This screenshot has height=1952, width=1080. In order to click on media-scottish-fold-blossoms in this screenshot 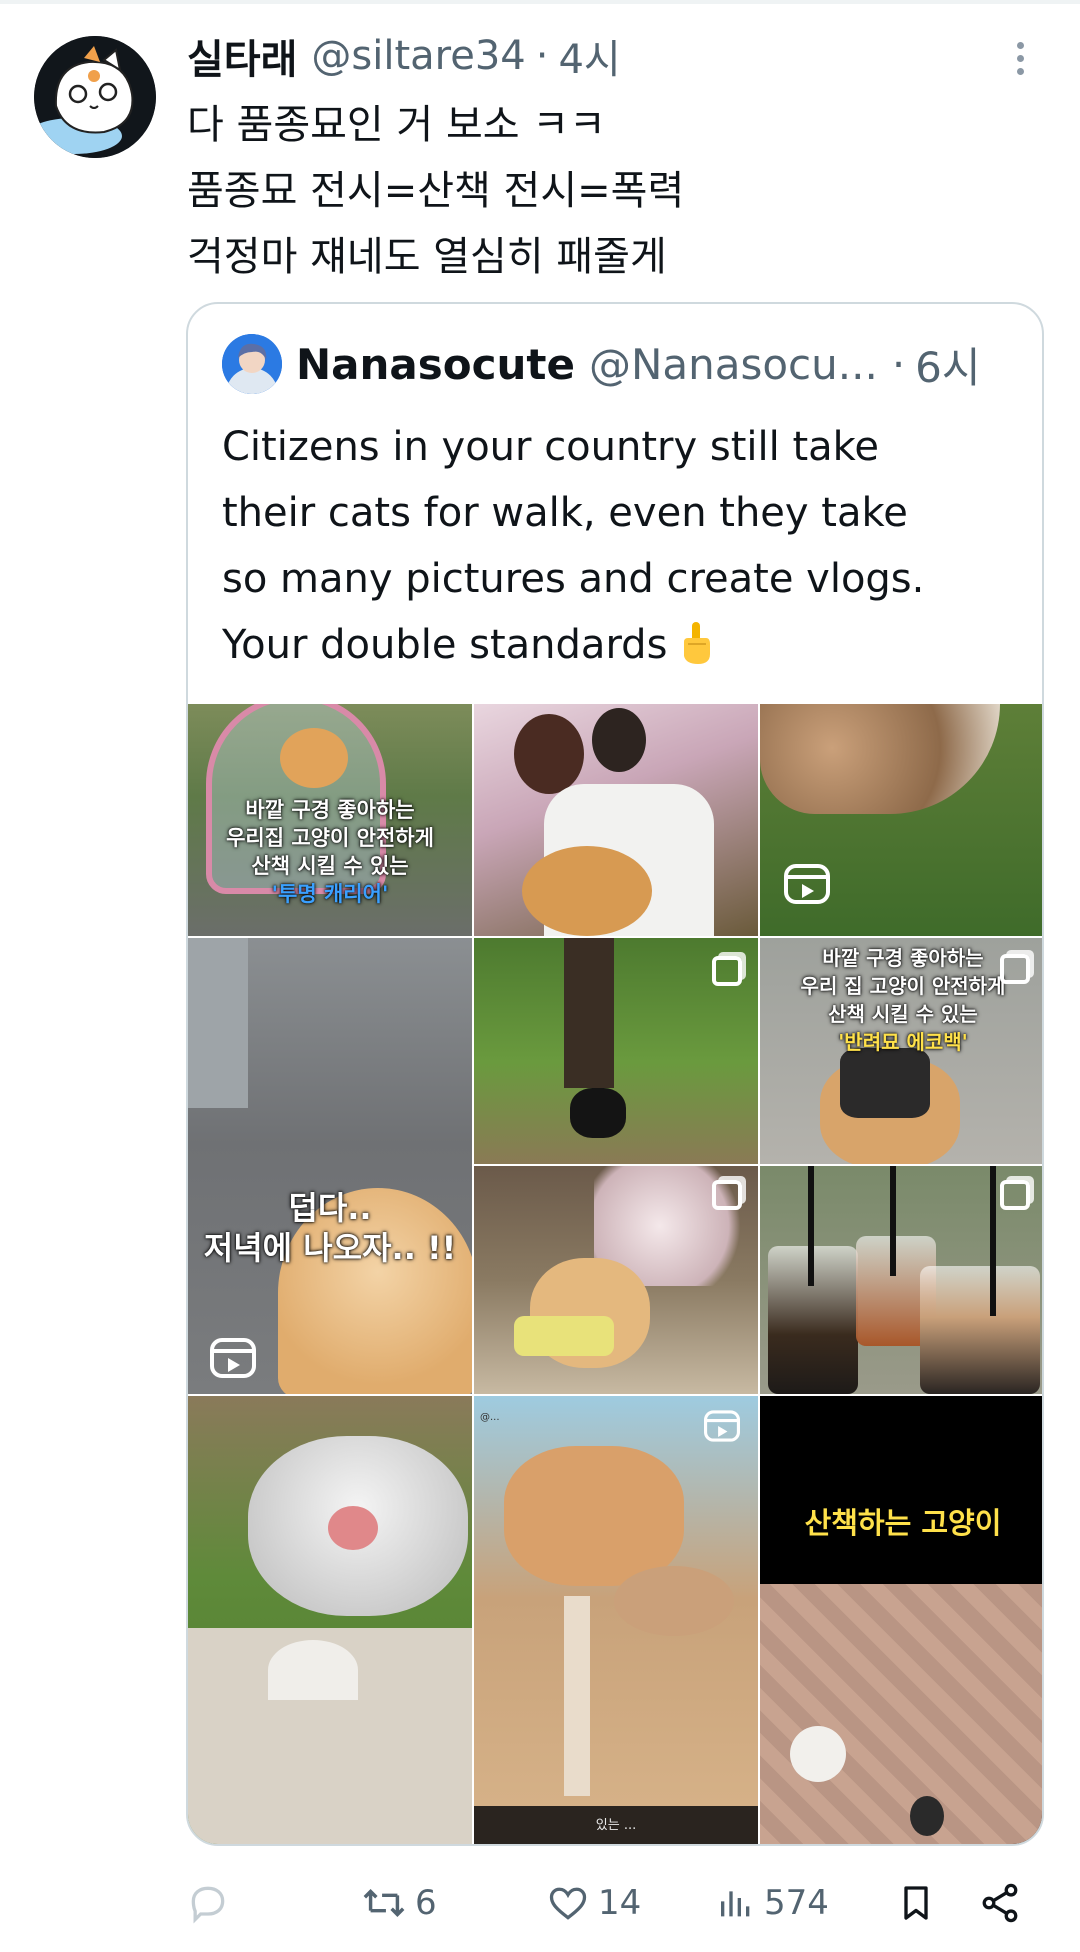, I will do `click(616, 1280)`.